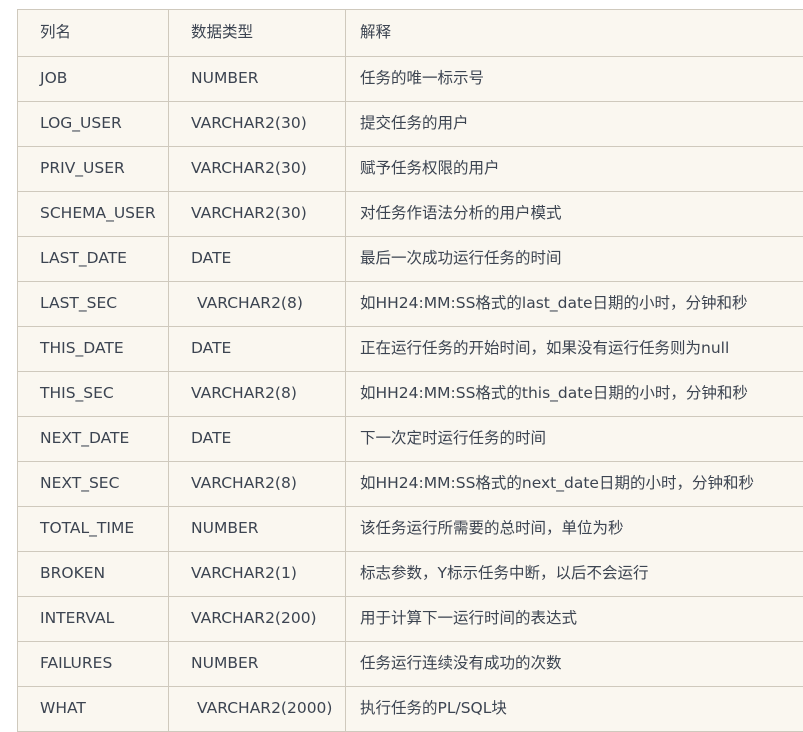 Image resolution: width=803 pixels, height=732 pixels. I want to click on cell-description: 如HH24:MM:SS格式的last_date日期的小时，分钟和秒, so click(574, 304).